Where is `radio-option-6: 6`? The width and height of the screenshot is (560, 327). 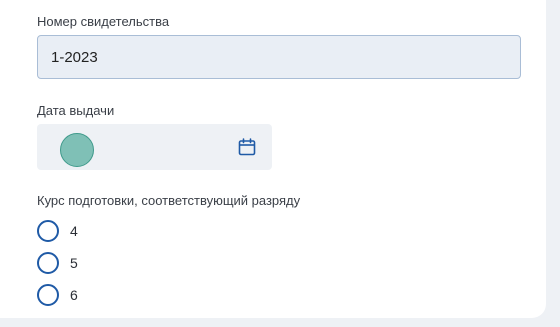 radio-option-6: 6 is located at coordinates (57, 295).